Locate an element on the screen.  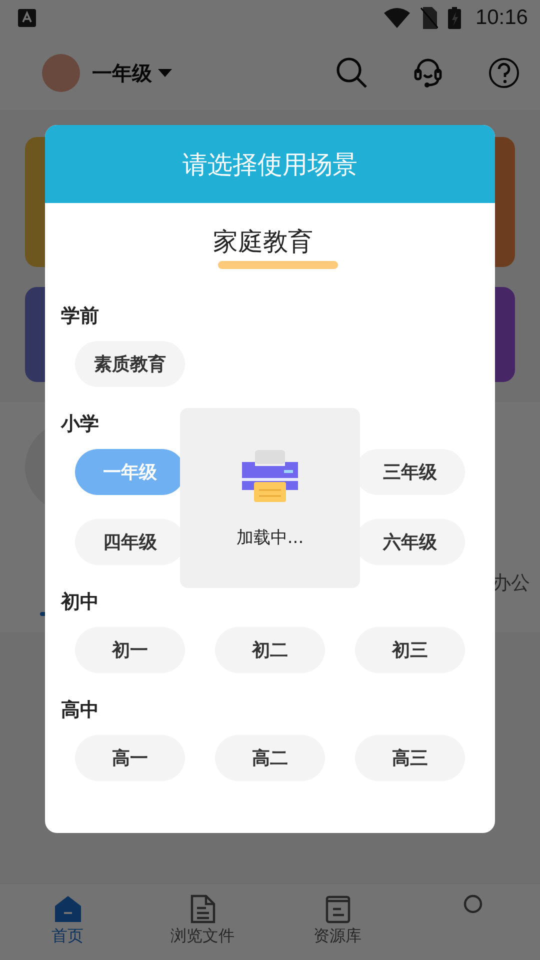
dialog-title: 请选择使用场景 is located at coordinates (270, 164).